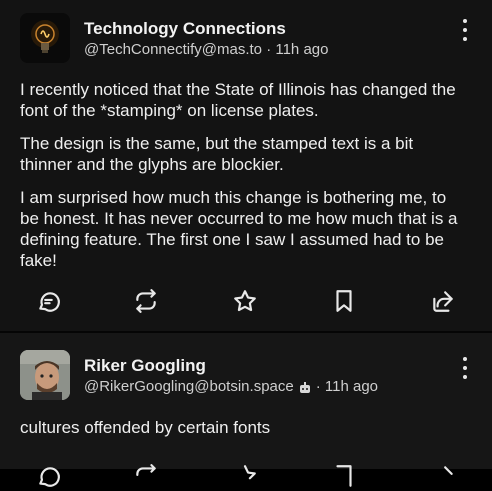 The height and width of the screenshot is (491, 492). I want to click on author-handle: @RikerGoogling@botsin.space, so click(189, 386).